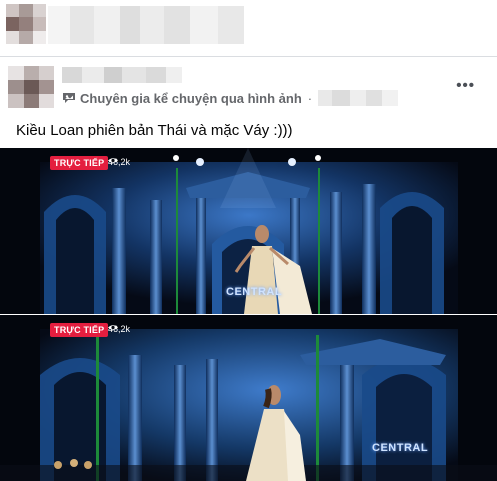 The height and width of the screenshot is (481, 497). What do you see at coordinates (122, 75) in the screenshot?
I see `author-name` at bounding box center [122, 75].